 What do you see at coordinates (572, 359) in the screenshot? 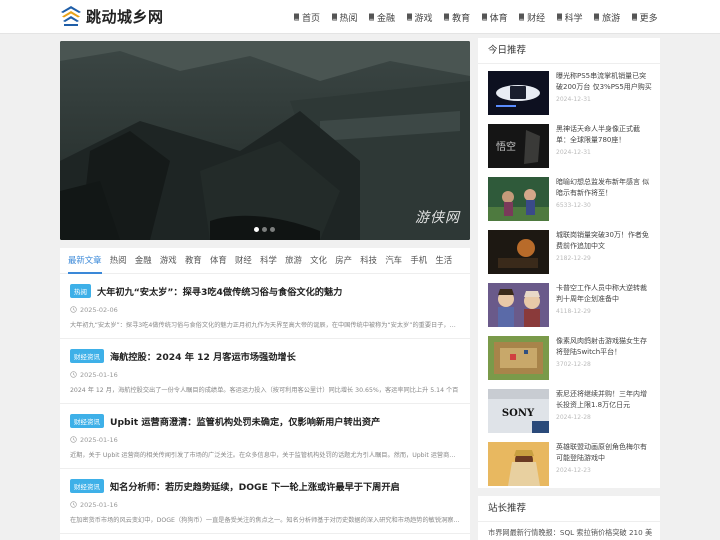
I see `list-item: 像素风肉鸽射击游戏猫女生存将登陆Switch平台！ 3702-12-28` at bounding box center [572, 359].